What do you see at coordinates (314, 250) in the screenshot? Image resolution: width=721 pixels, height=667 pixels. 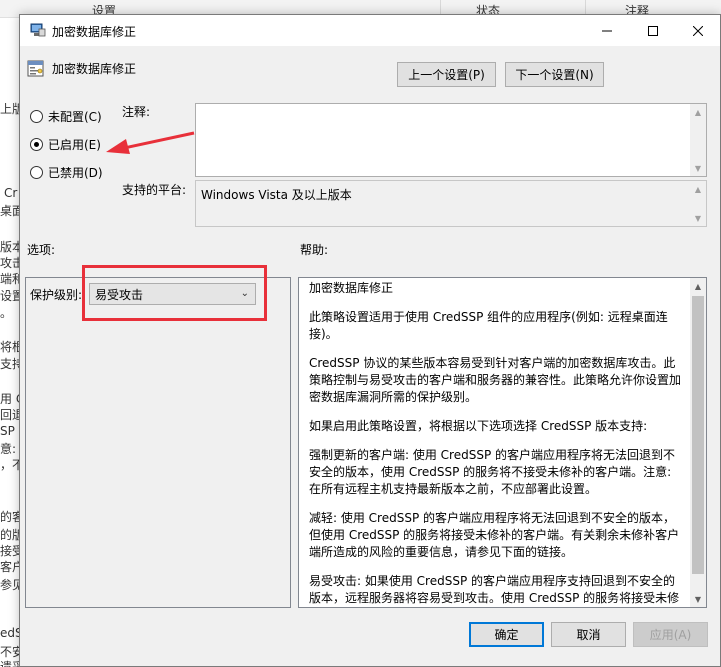 I see `help-label: 帮助:` at bounding box center [314, 250].